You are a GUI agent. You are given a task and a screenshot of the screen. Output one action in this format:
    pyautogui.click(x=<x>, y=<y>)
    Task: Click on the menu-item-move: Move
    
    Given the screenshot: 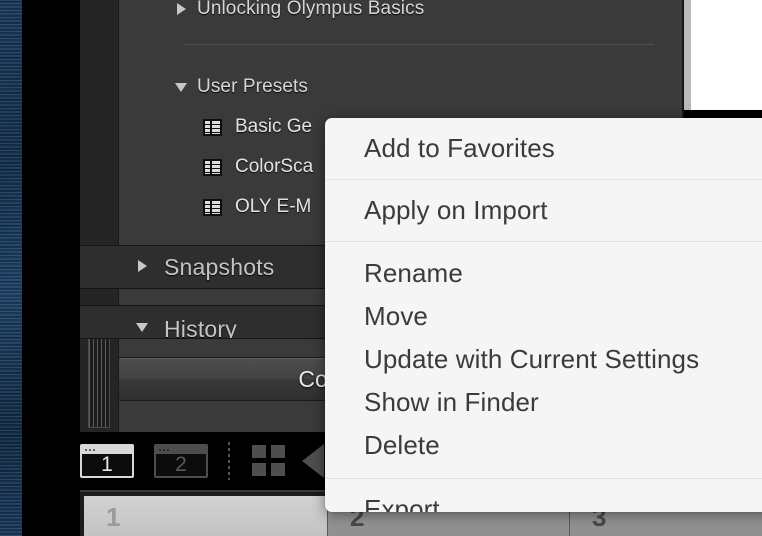 What is the action you would take?
    pyautogui.click(x=543, y=316)
    